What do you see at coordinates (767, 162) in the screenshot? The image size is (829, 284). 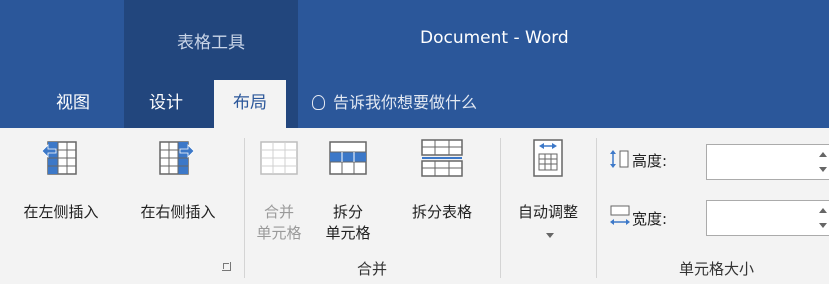 I see `height-spin-input` at bounding box center [767, 162].